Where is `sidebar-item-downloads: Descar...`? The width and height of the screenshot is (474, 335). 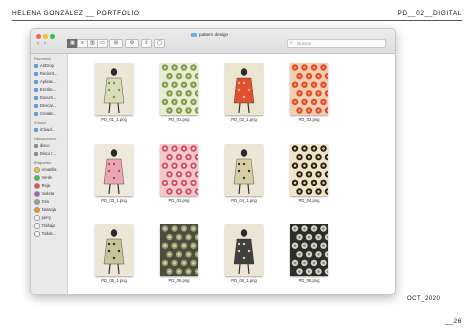 sidebar-item-downloads: Descar... is located at coordinates (45, 105).